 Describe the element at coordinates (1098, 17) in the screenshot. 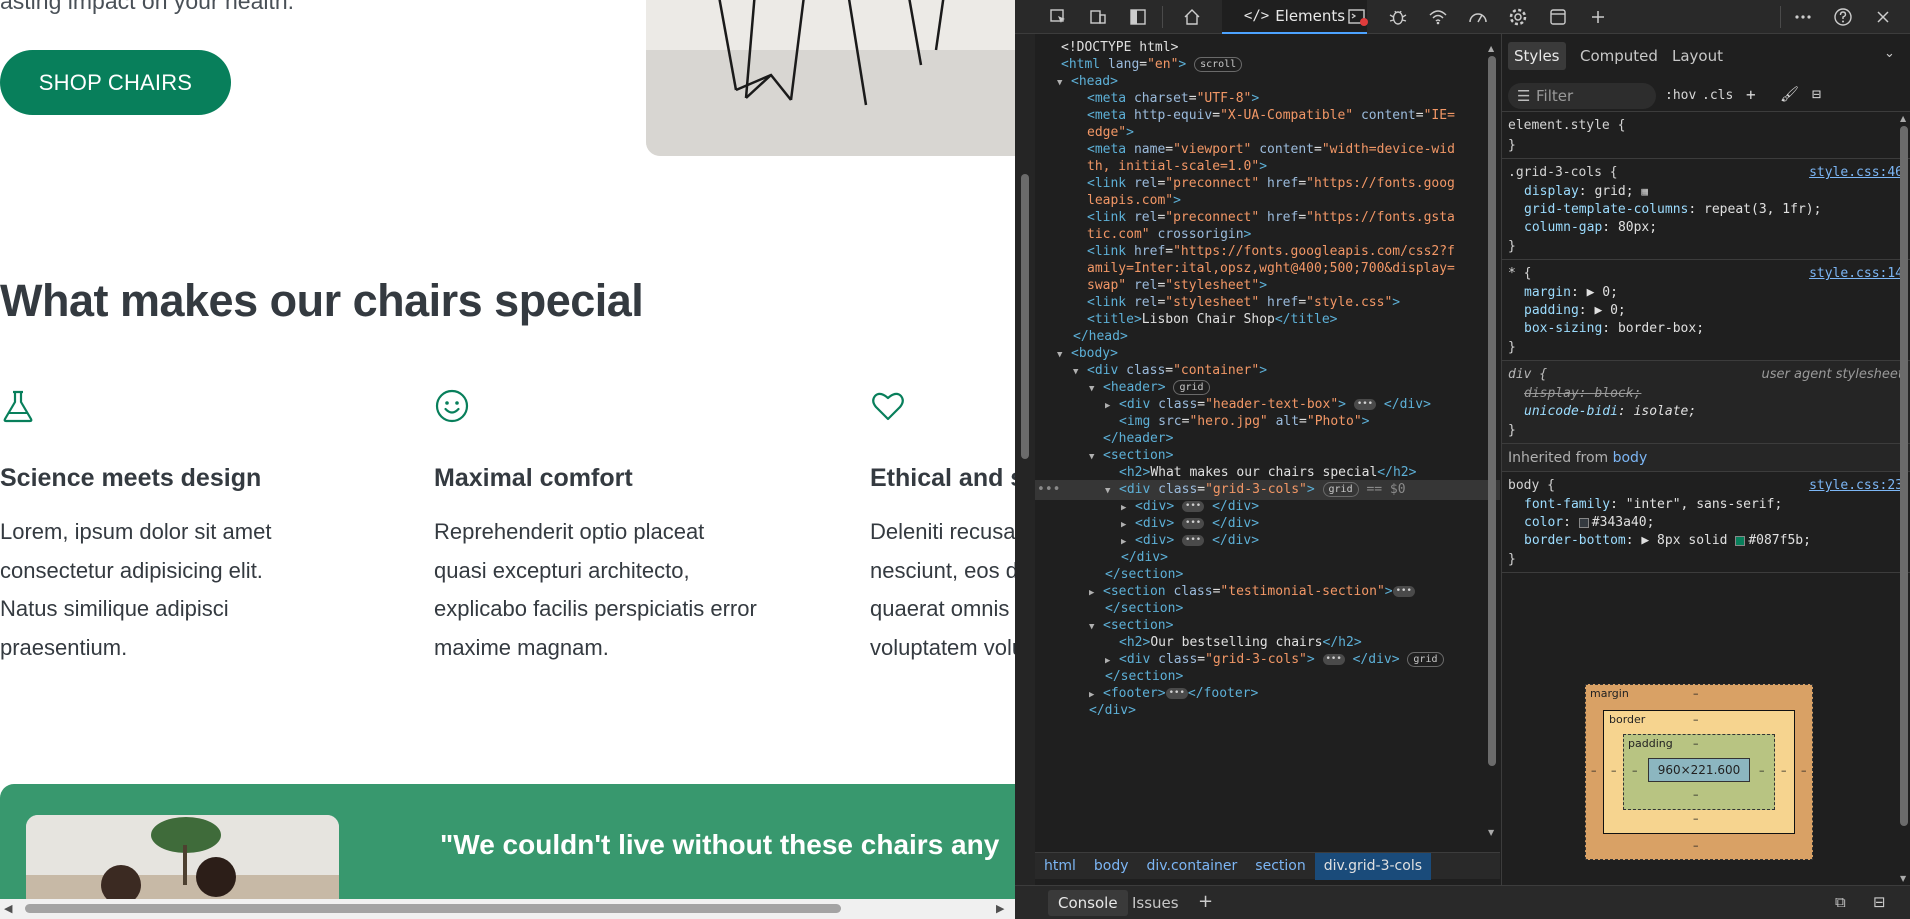

I see `device-icon` at that location.